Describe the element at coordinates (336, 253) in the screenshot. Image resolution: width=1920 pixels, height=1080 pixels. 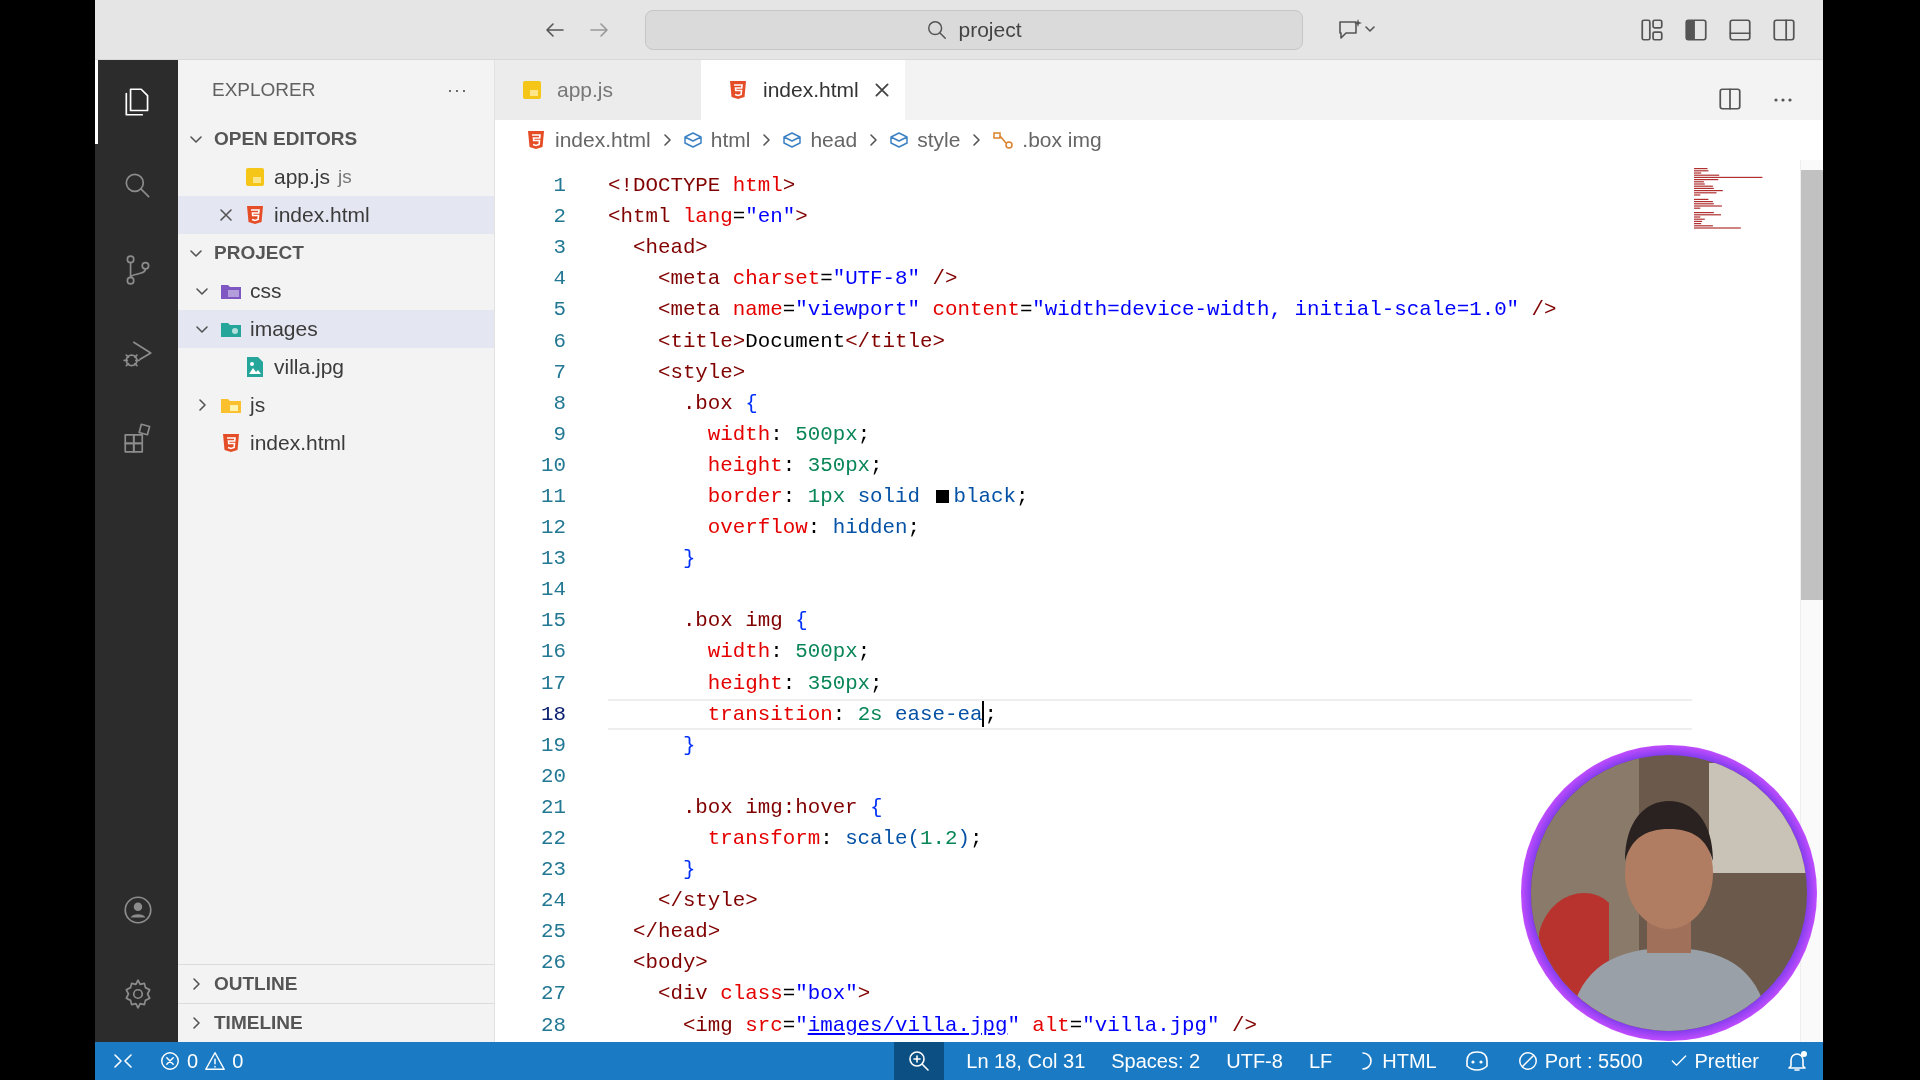
I see `section-header: PROJECT` at that location.